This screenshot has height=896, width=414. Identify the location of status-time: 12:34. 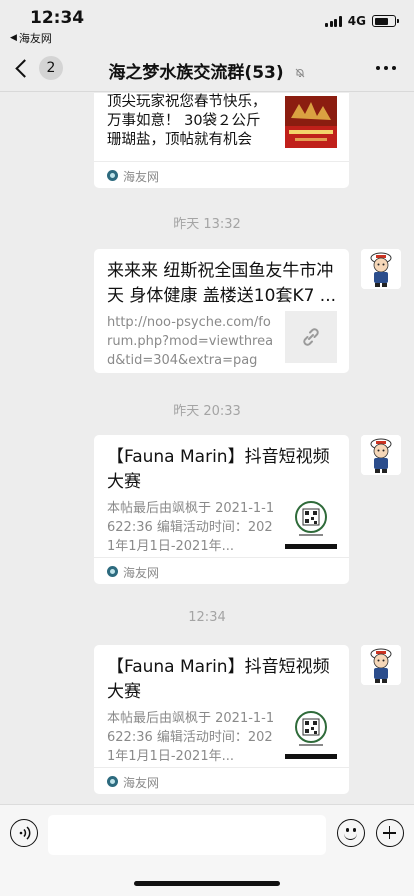
(57, 18).